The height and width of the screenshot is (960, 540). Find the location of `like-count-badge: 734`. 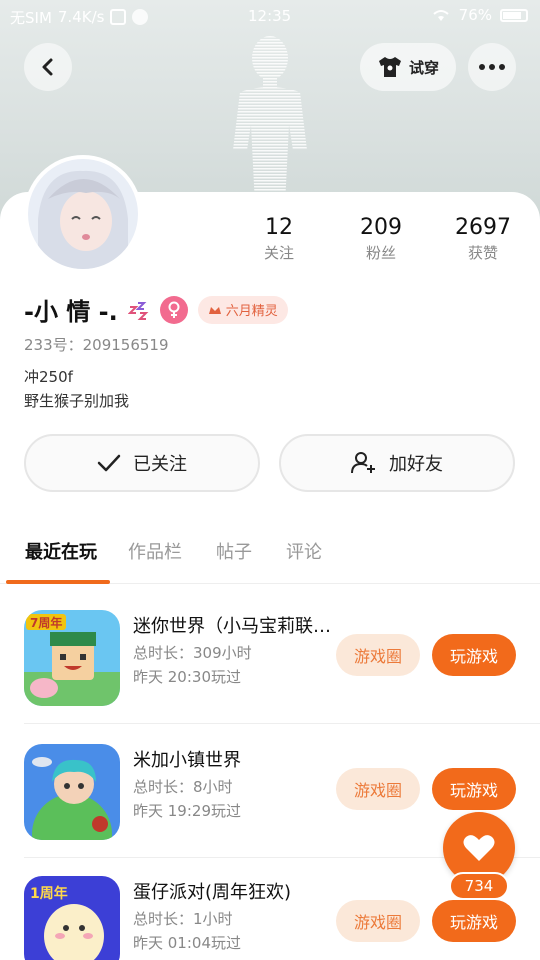

like-count-badge: 734 is located at coordinates (479, 886).